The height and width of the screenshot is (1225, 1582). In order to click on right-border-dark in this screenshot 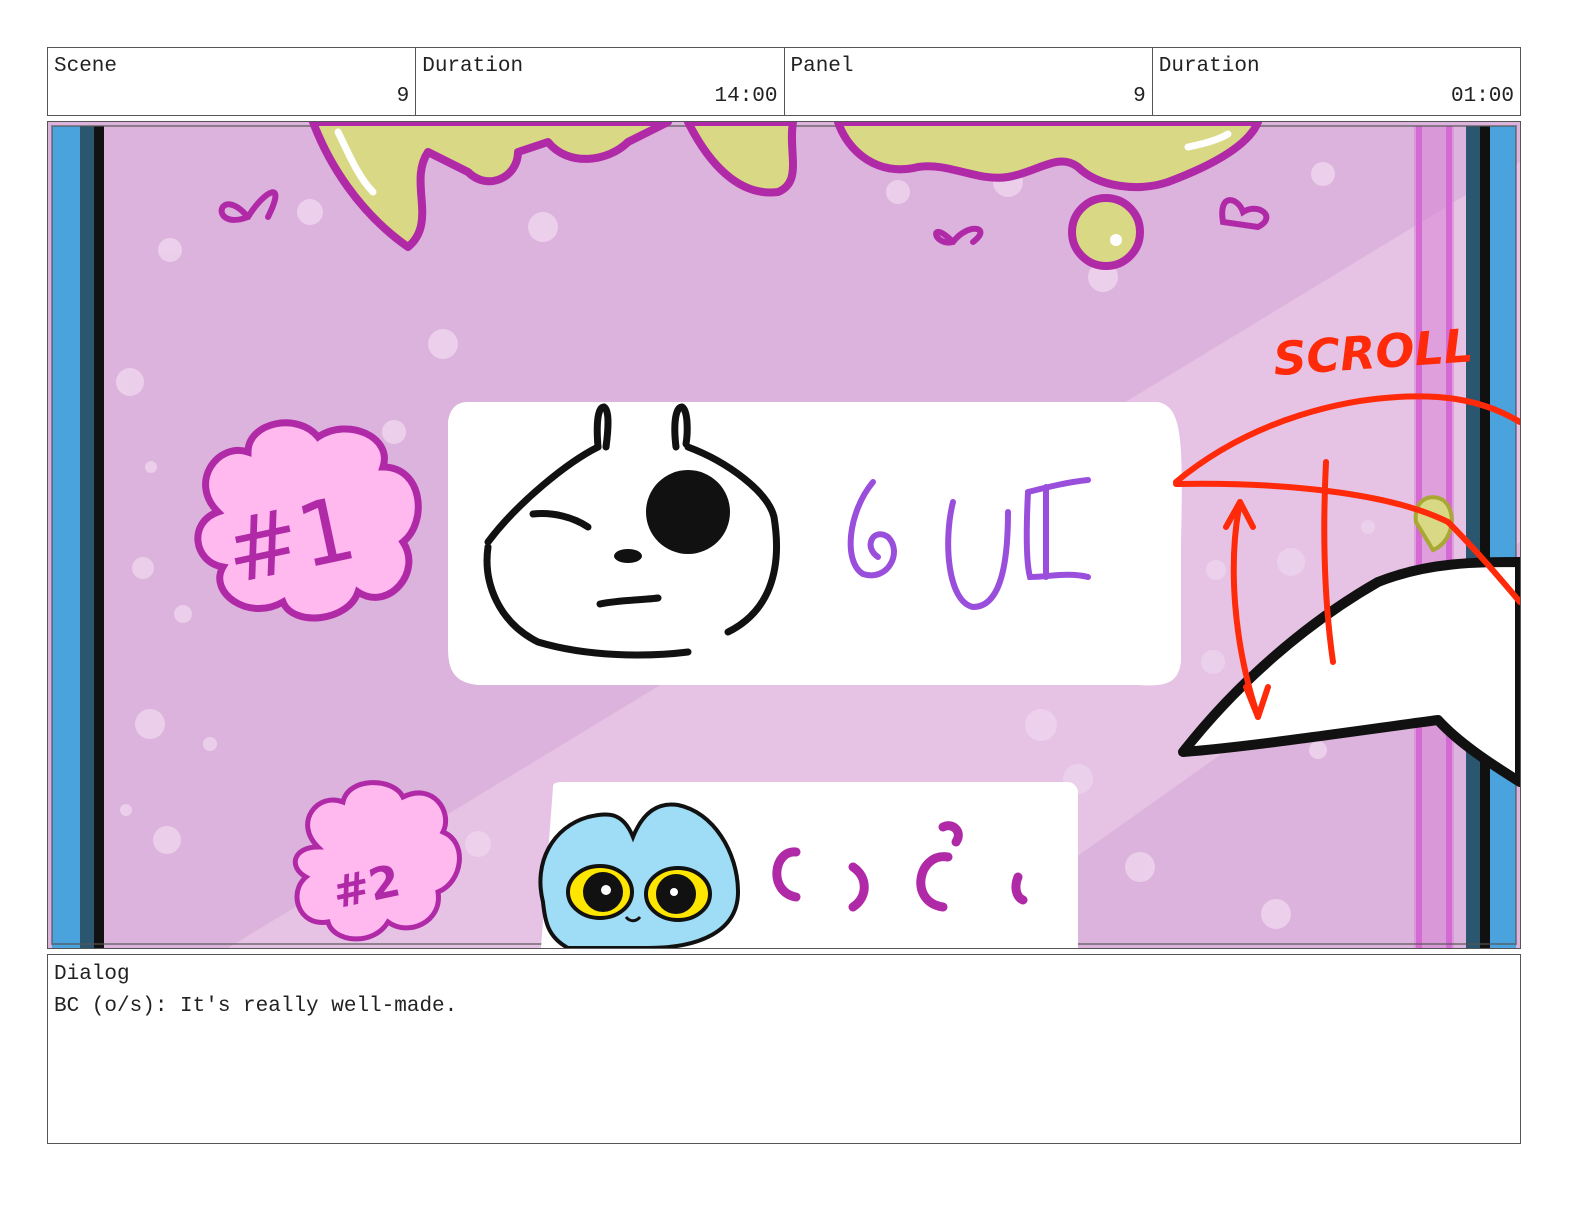, I will do `click(1473, 537)`.